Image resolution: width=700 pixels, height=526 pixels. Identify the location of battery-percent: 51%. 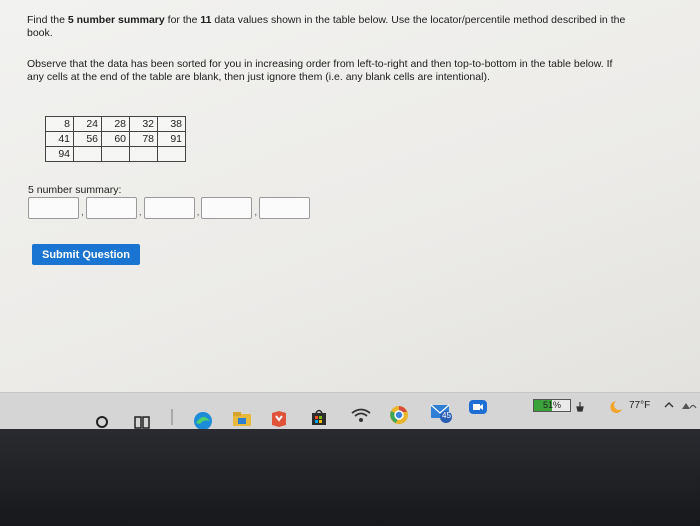
(551, 405).